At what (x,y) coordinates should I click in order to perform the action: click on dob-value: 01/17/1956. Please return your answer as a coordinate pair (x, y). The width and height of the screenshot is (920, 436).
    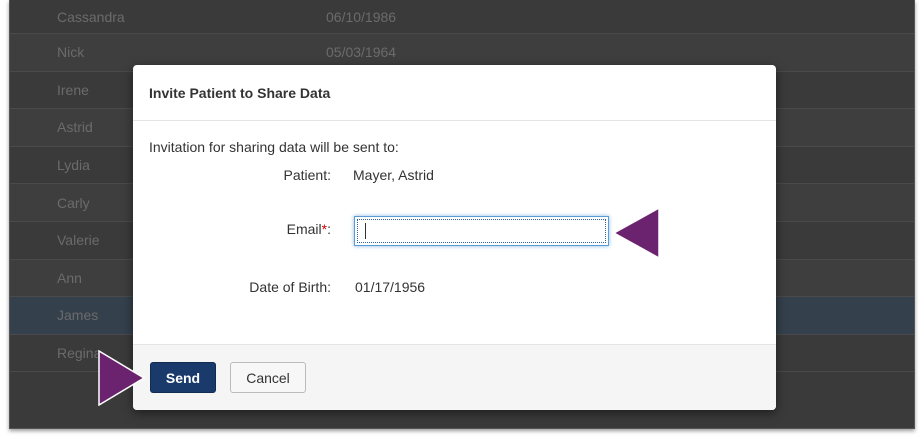
    Looking at the image, I should click on (390, 287).